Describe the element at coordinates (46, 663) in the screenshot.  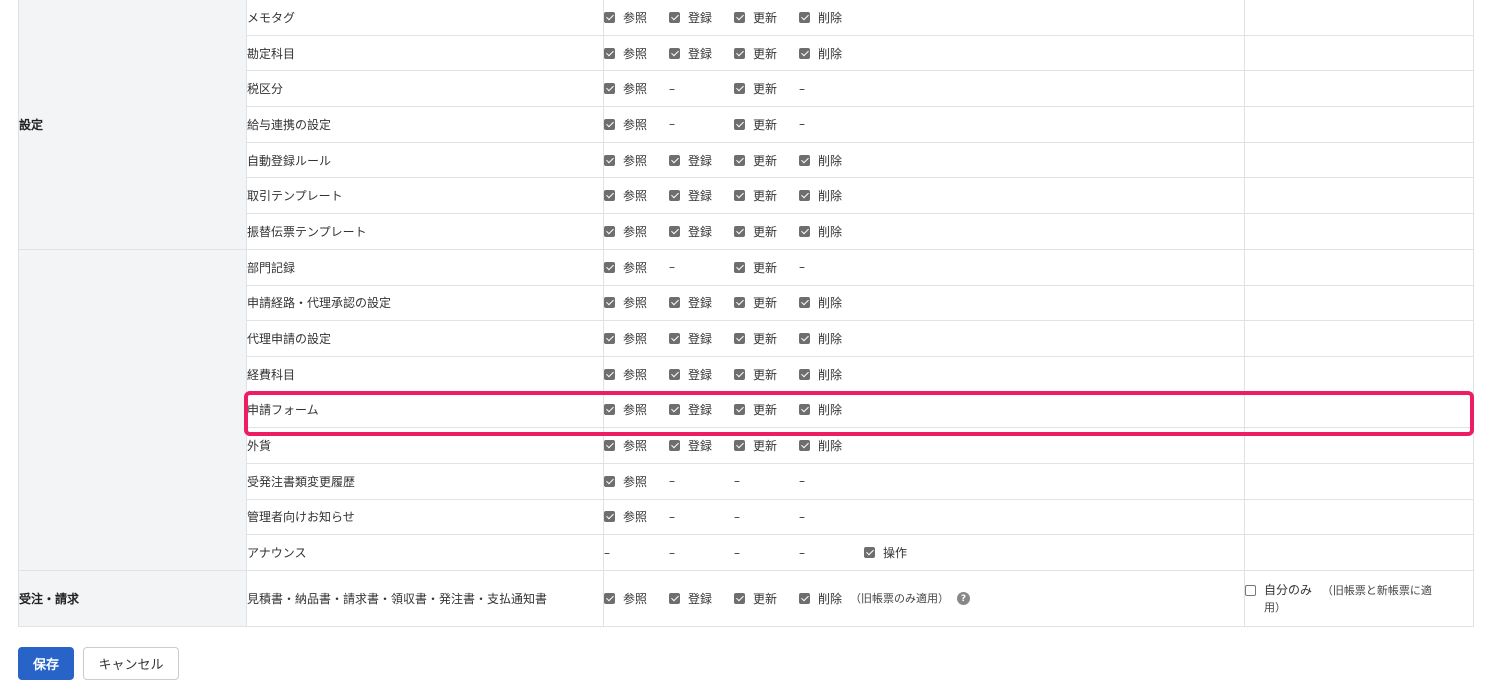
I see `save-button: 保存` at that location.